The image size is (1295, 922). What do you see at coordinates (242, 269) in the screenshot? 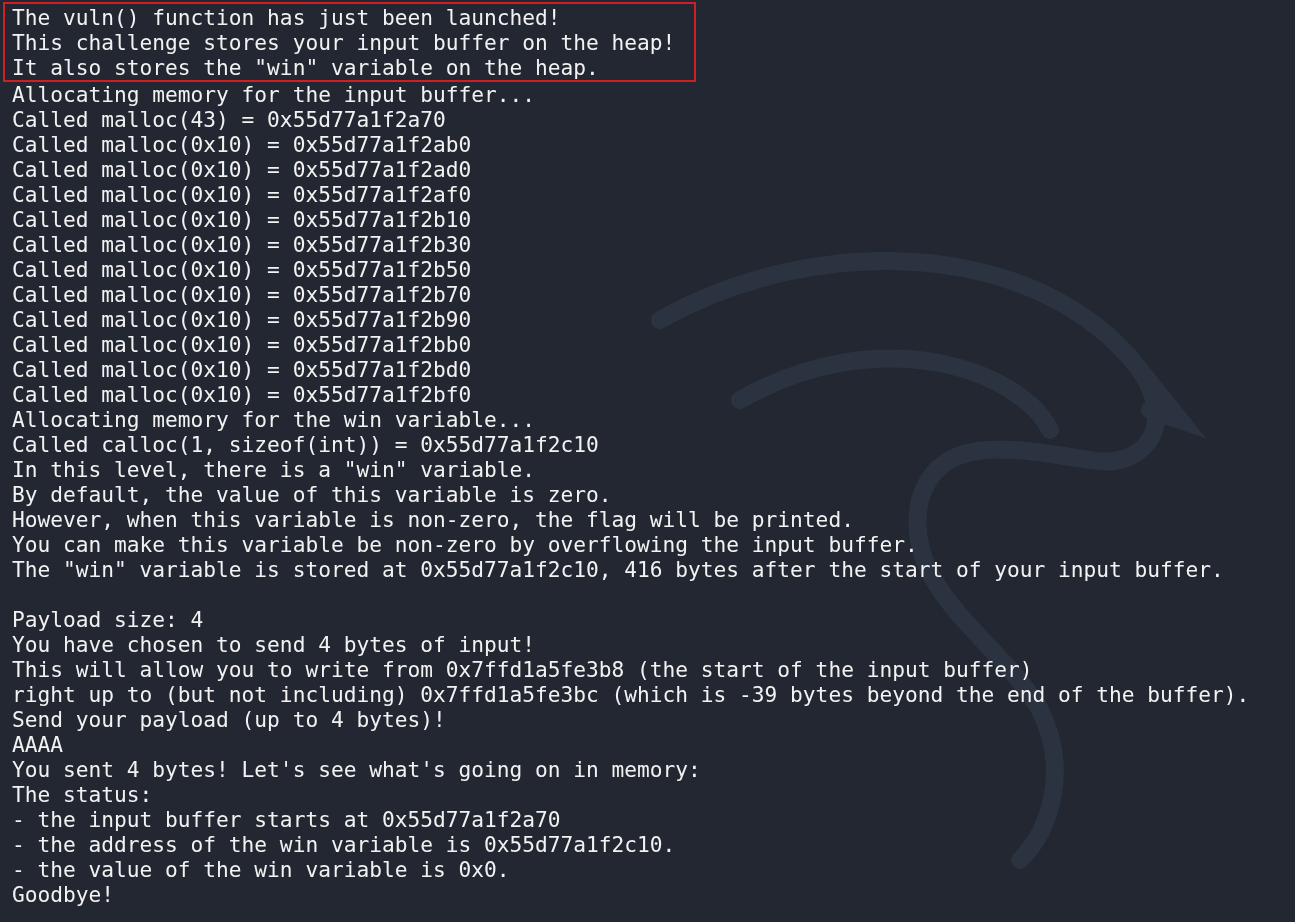
I see `output-line: Called malloc(0x10) = 0x55d77a1f2b50` at bounding box center [242, 269].